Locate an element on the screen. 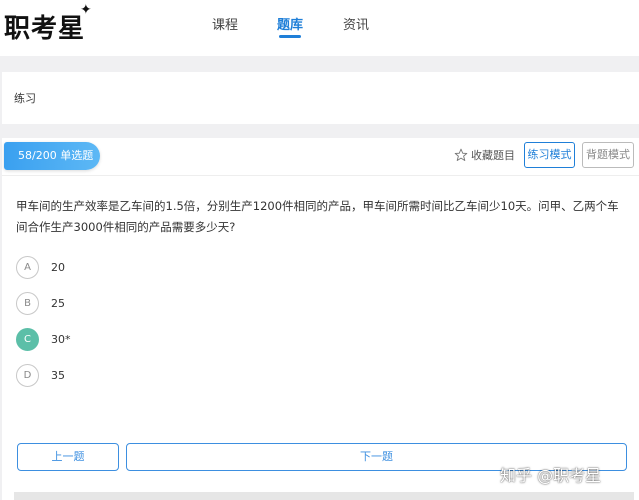 The width and height of the screenshot is (639, 500). option-a: A 20 is located at coordinates (40, 267).